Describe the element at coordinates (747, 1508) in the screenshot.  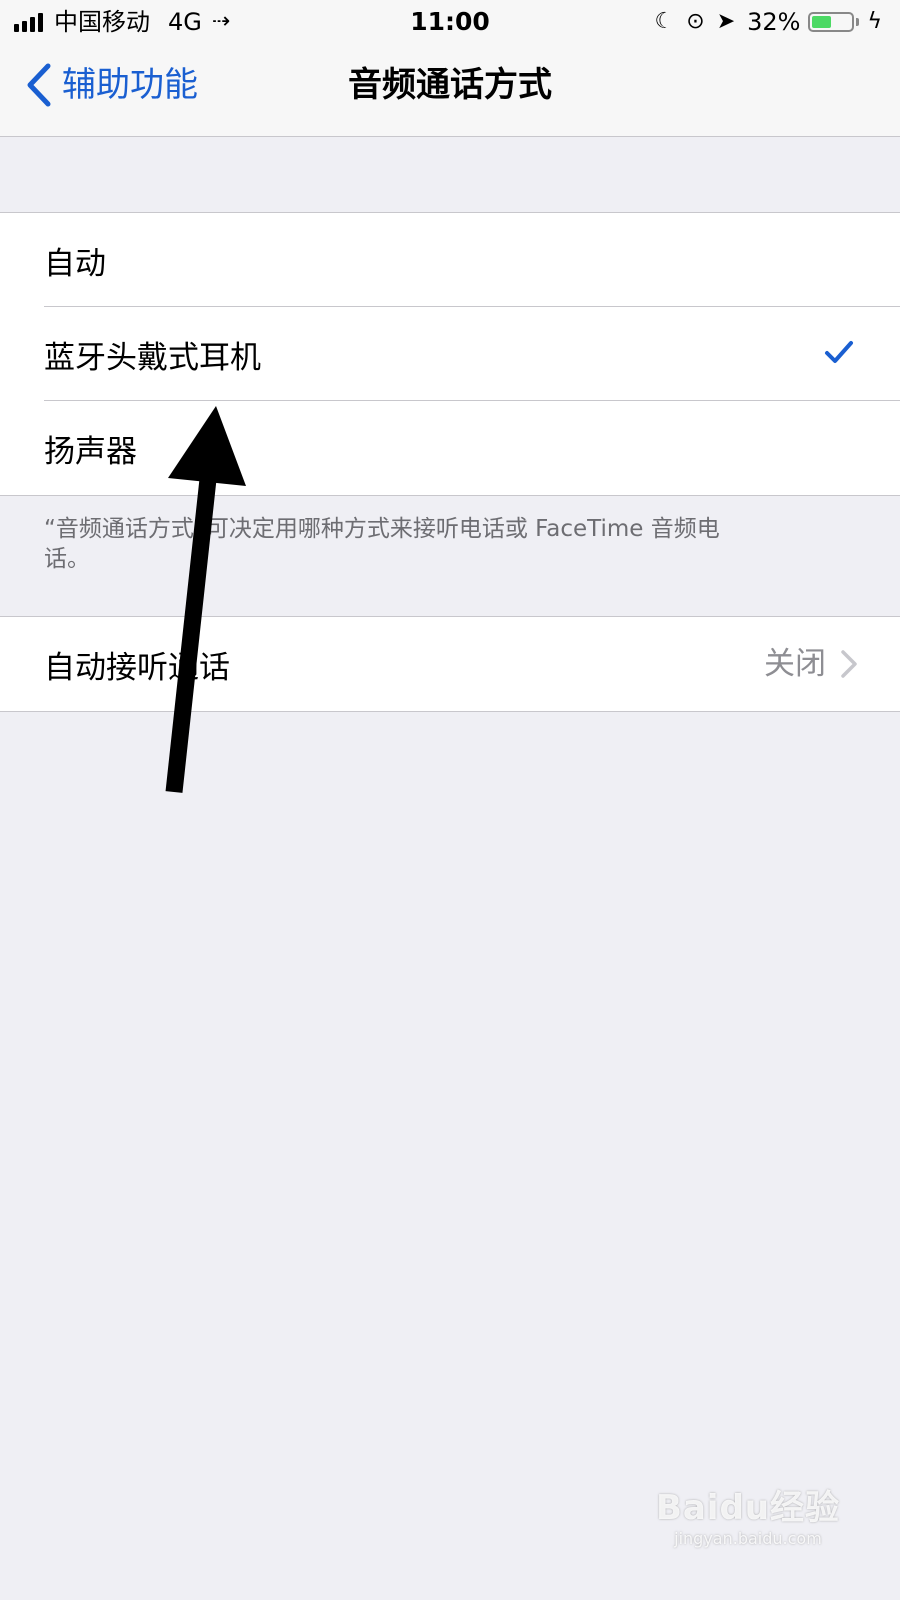
I see `watermark-logo: Baidu经验` at that location.